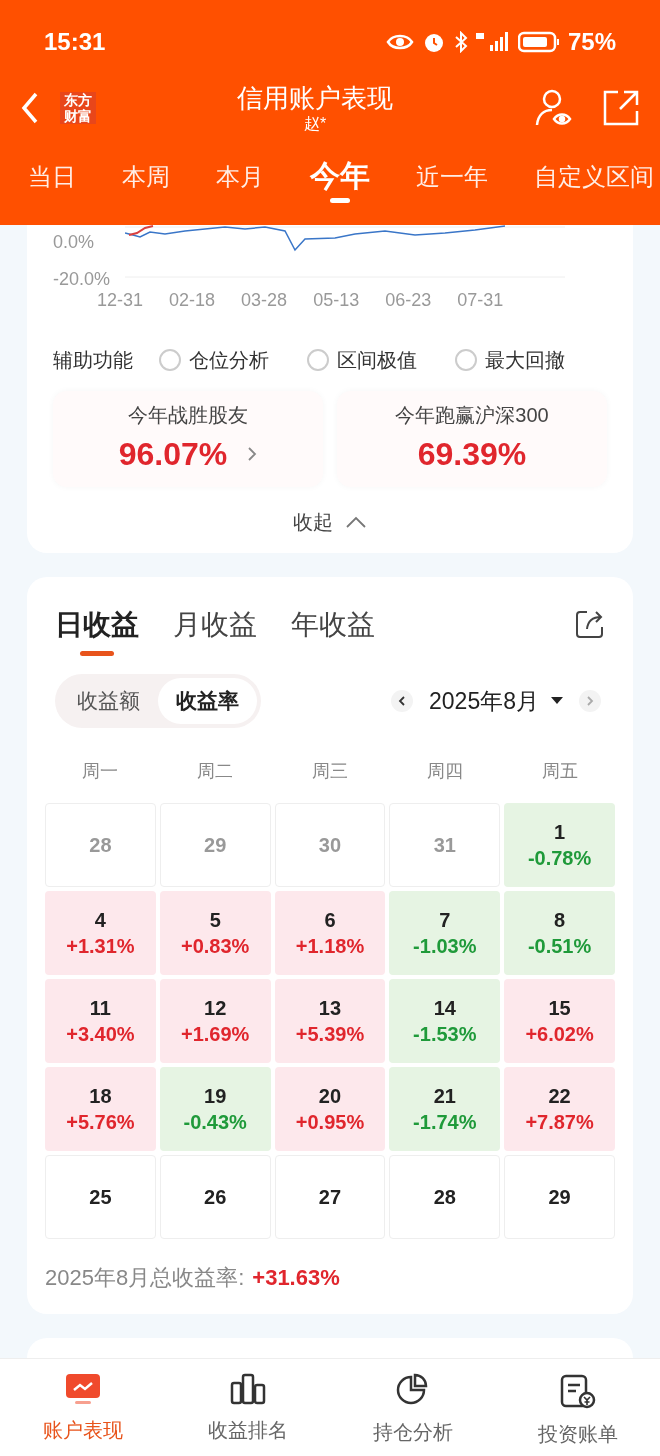 The width and height of the screenshot is (660, 1456). I want to click on day-number: 31, so click(444, 845).